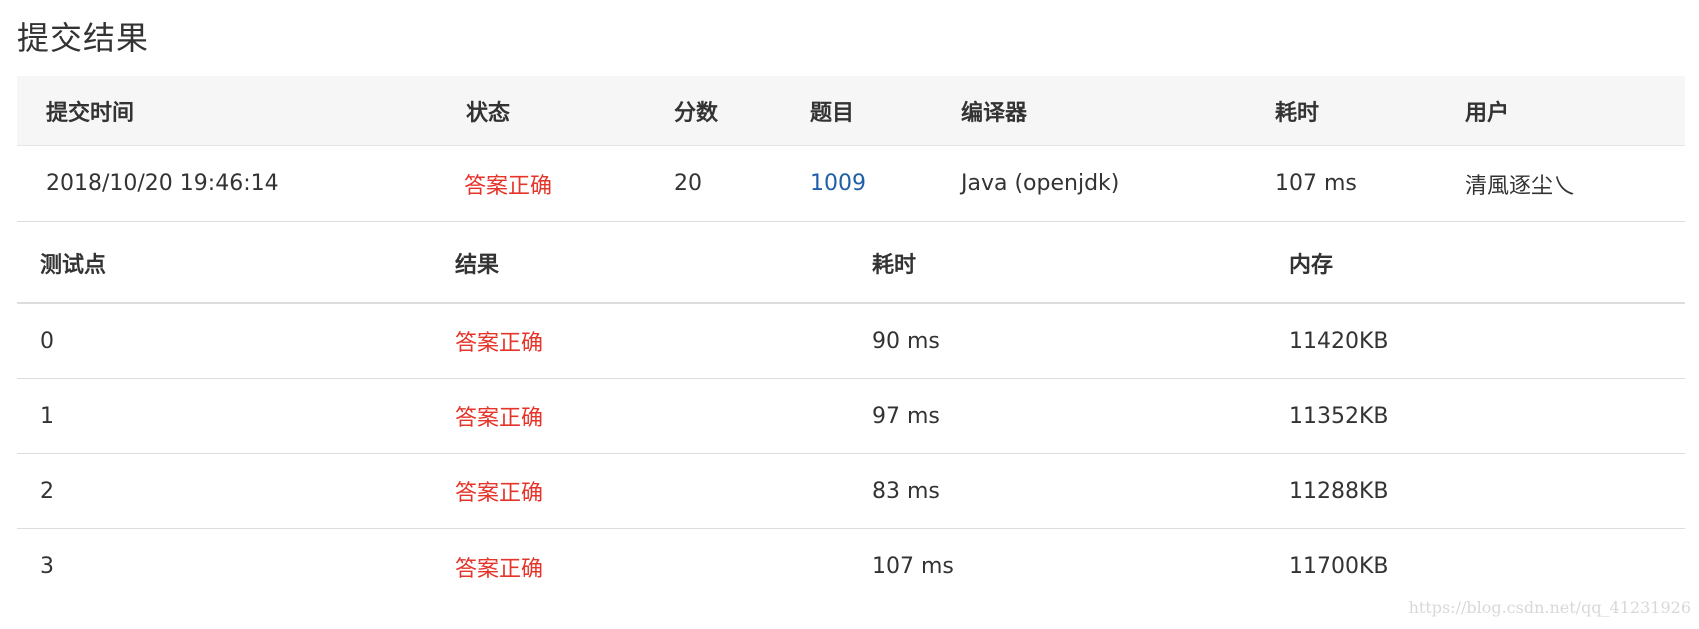  Describe the element at coordinates (162, 183) in the screenshot. I see `submit-time: 2018/10/20 19:46:14` at that location.